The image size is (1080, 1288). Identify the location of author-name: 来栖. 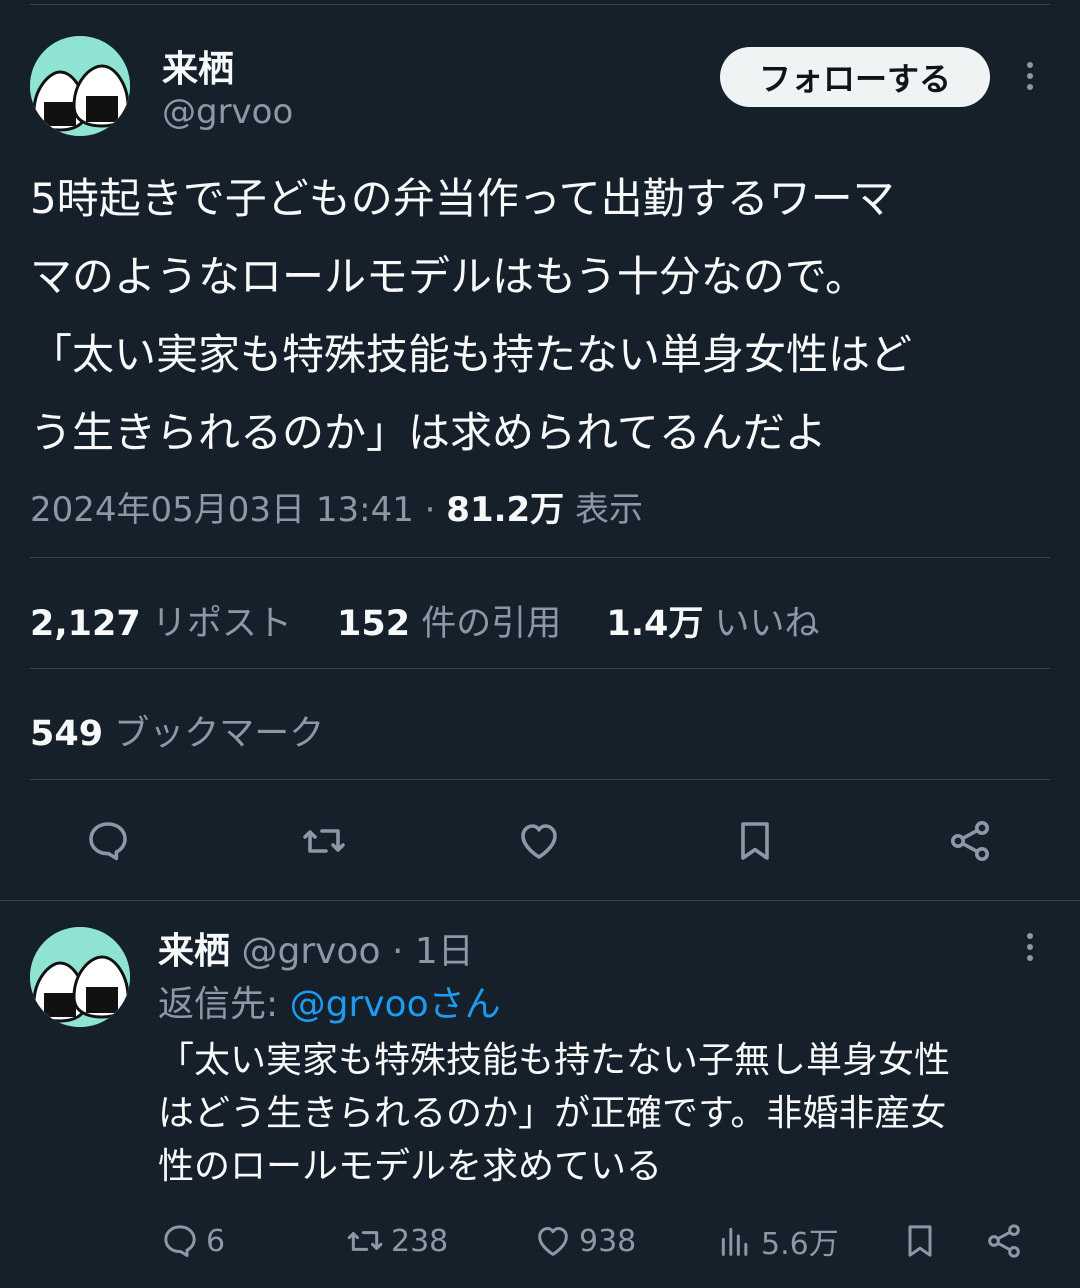
(198, 66).